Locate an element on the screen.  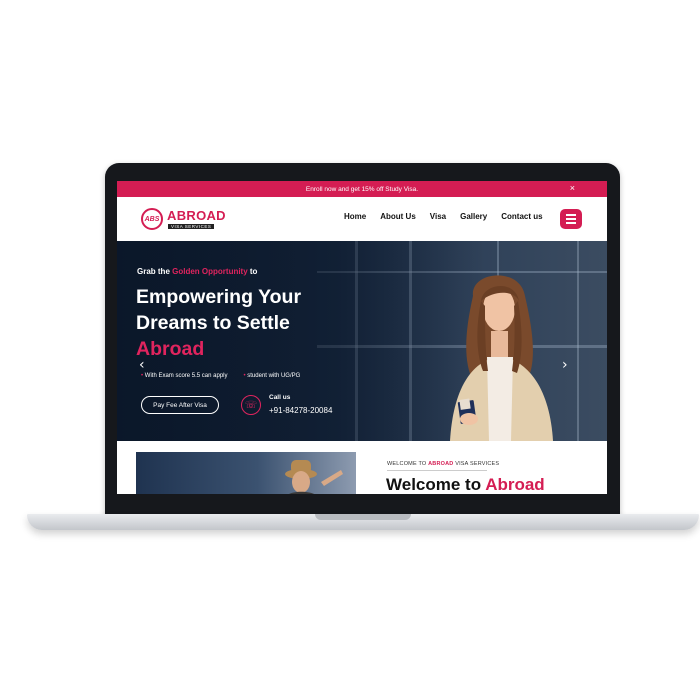
welcome-title-highlight: Abroad is located at coordinates (515, 484).